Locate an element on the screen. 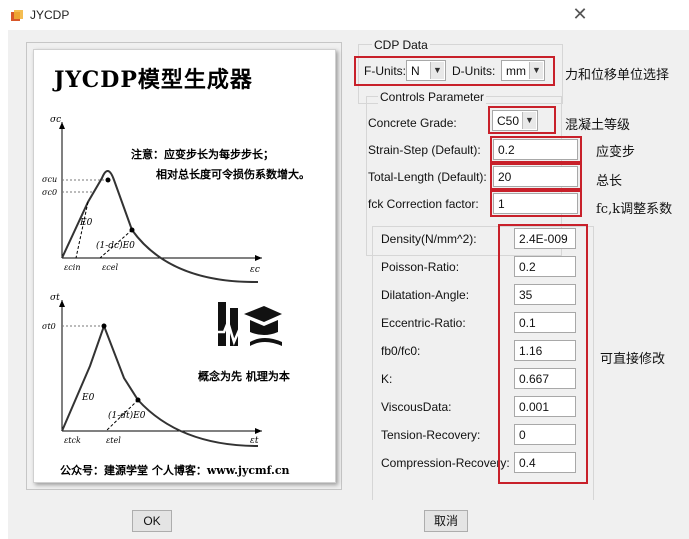  eccentric-ratio-input: 0.1 is located at coordinates (545, 322).